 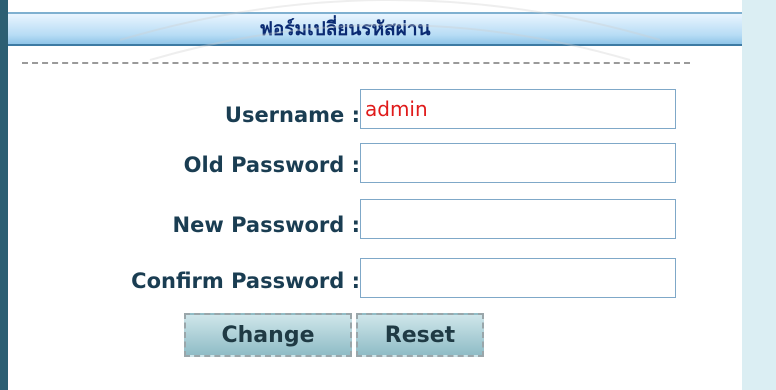 What do you see at coordinates (356, 63) in the screenshot?
I see `dashed-divider` at bounding box center [356, 63].